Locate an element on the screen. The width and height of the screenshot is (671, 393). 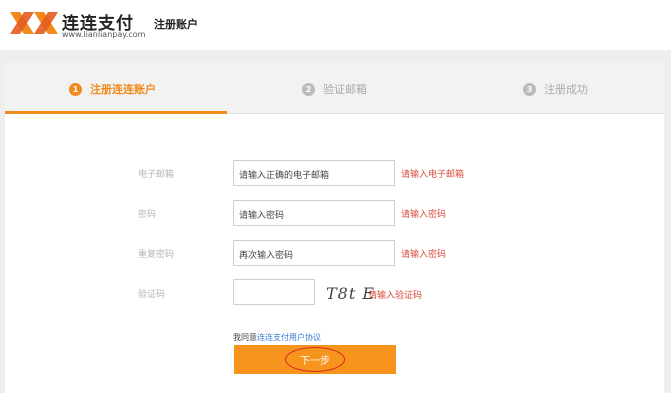
confirm-password-error: 请输入密码 is located at coordinates (424, 255).